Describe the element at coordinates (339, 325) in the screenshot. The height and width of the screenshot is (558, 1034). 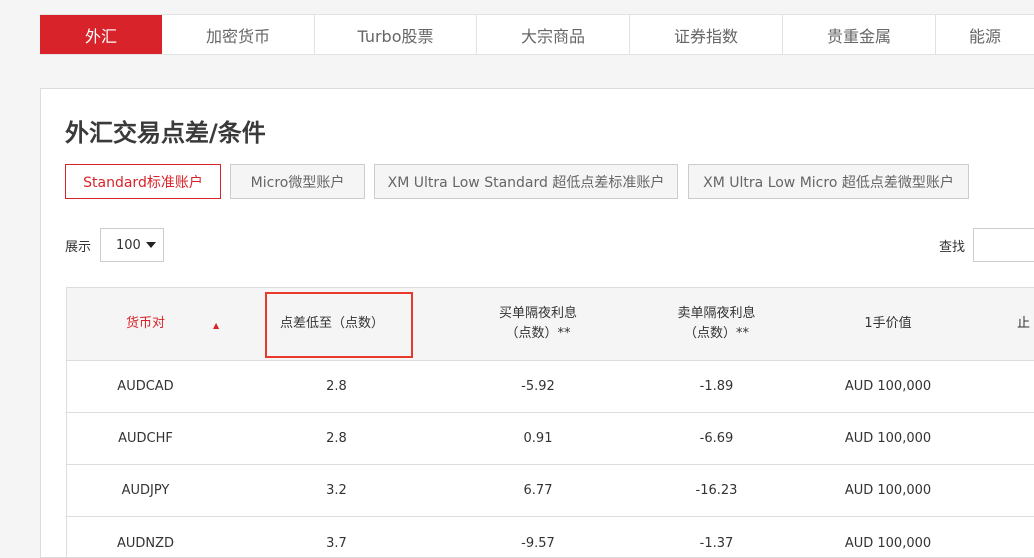
I see `spread-column-highlight` at that location.